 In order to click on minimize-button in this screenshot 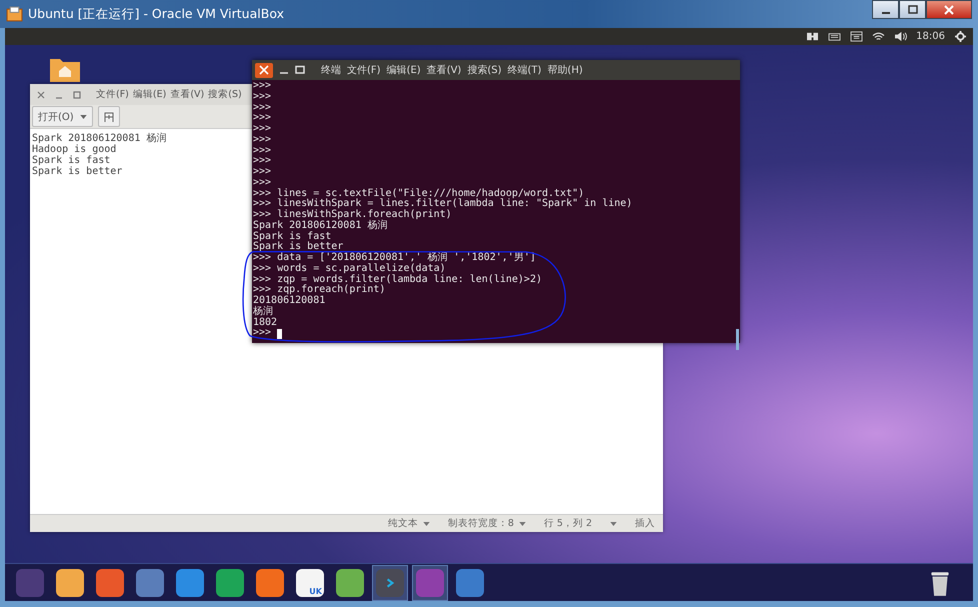, I will do `click(885, 9)`.